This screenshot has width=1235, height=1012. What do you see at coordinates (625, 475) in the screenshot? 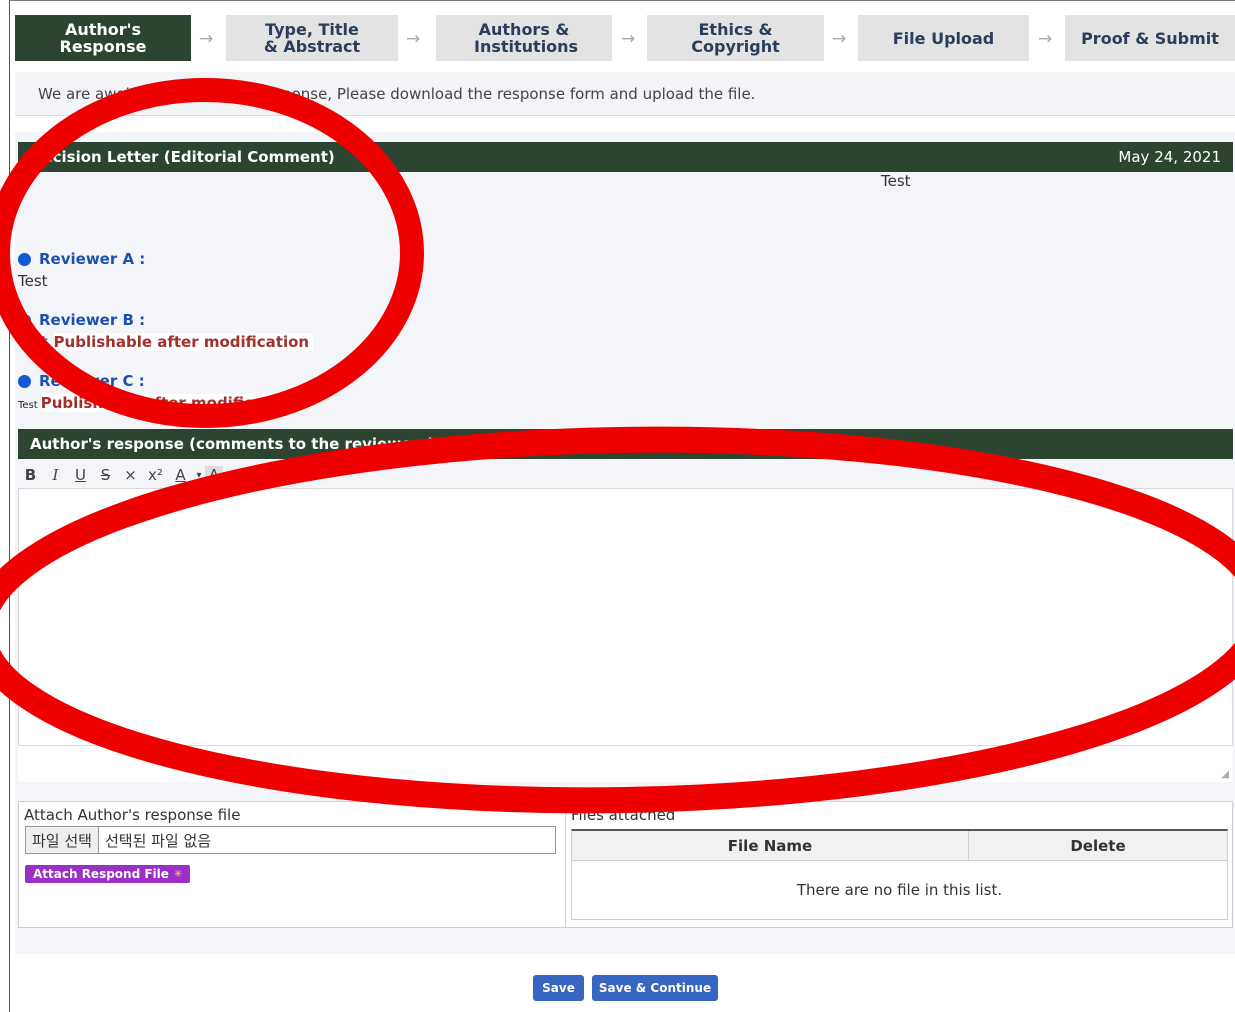
I see `editor-toolbar: B I U S × x² A ▾ A ▾ Ω ‹› 👁` at bounding box center [625, 475].